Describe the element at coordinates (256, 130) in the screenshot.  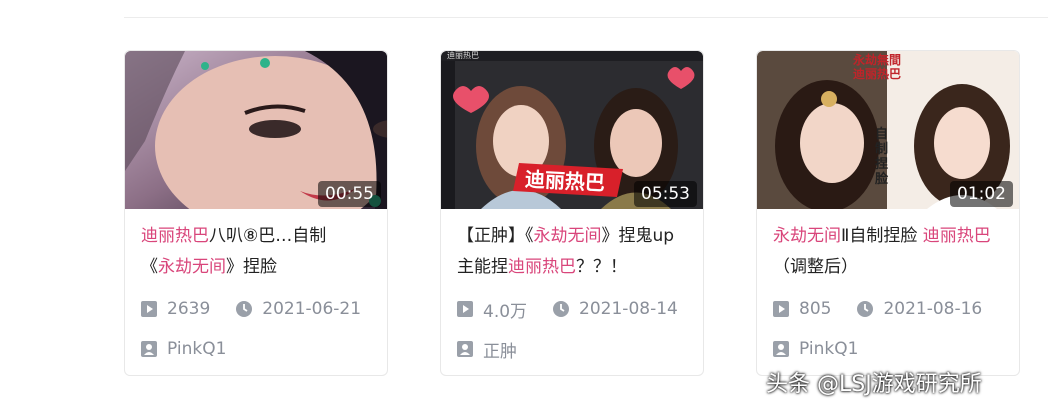
I see `video-thumbnail-1: 00:55` at that location.